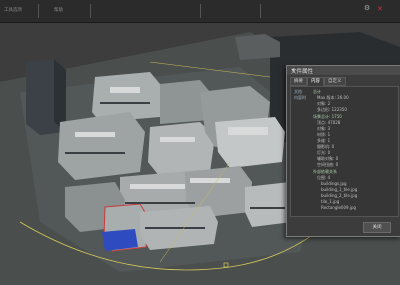 The height and width of the screenshot is (285, 400). Describe the element at coordinates (334, 183) in the screenshot. I see `list-item: buildings.jpg` at that location.